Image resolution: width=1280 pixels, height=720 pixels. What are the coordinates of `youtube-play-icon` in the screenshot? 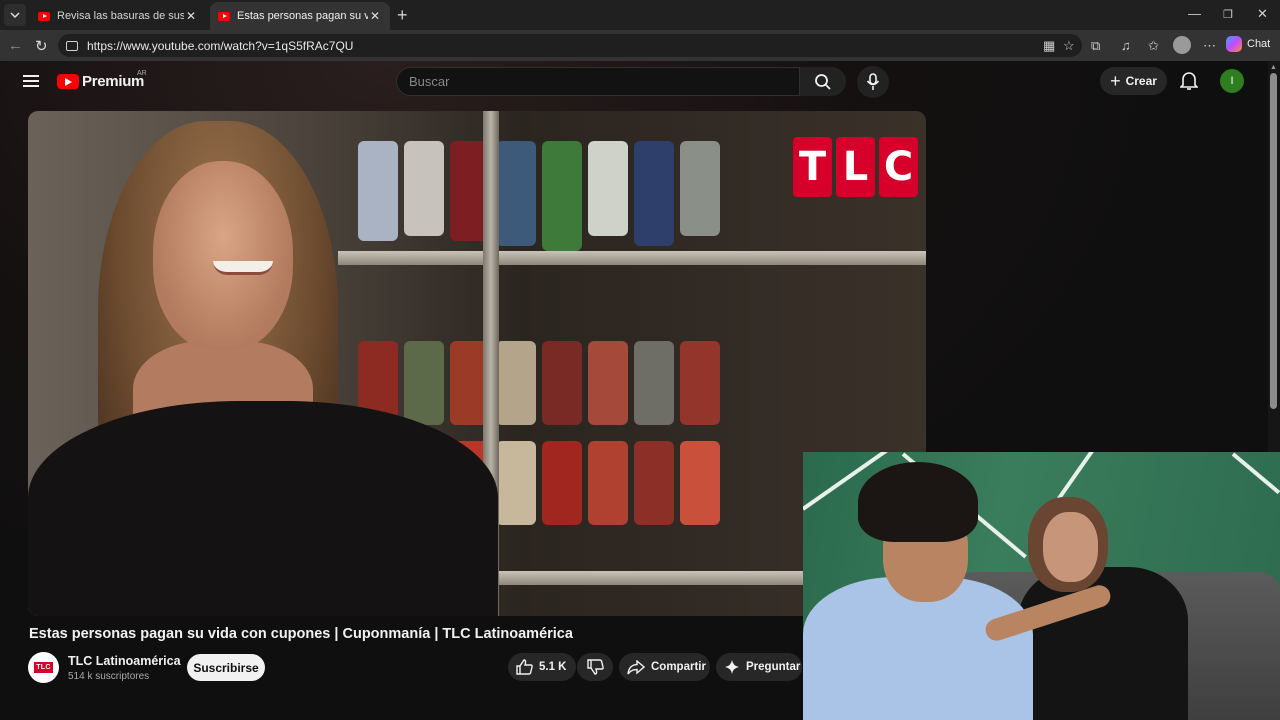 It's located at (68, 81).